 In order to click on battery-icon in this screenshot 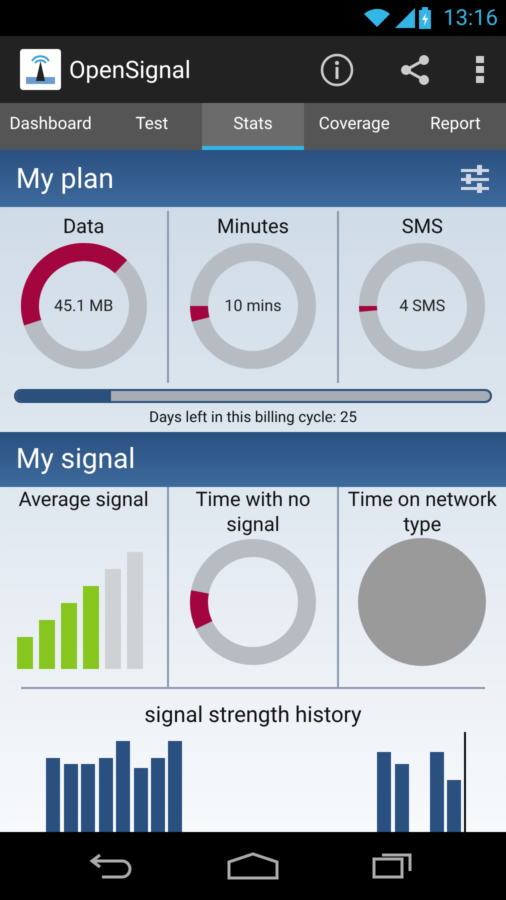, I will do `click(425, 18)`.